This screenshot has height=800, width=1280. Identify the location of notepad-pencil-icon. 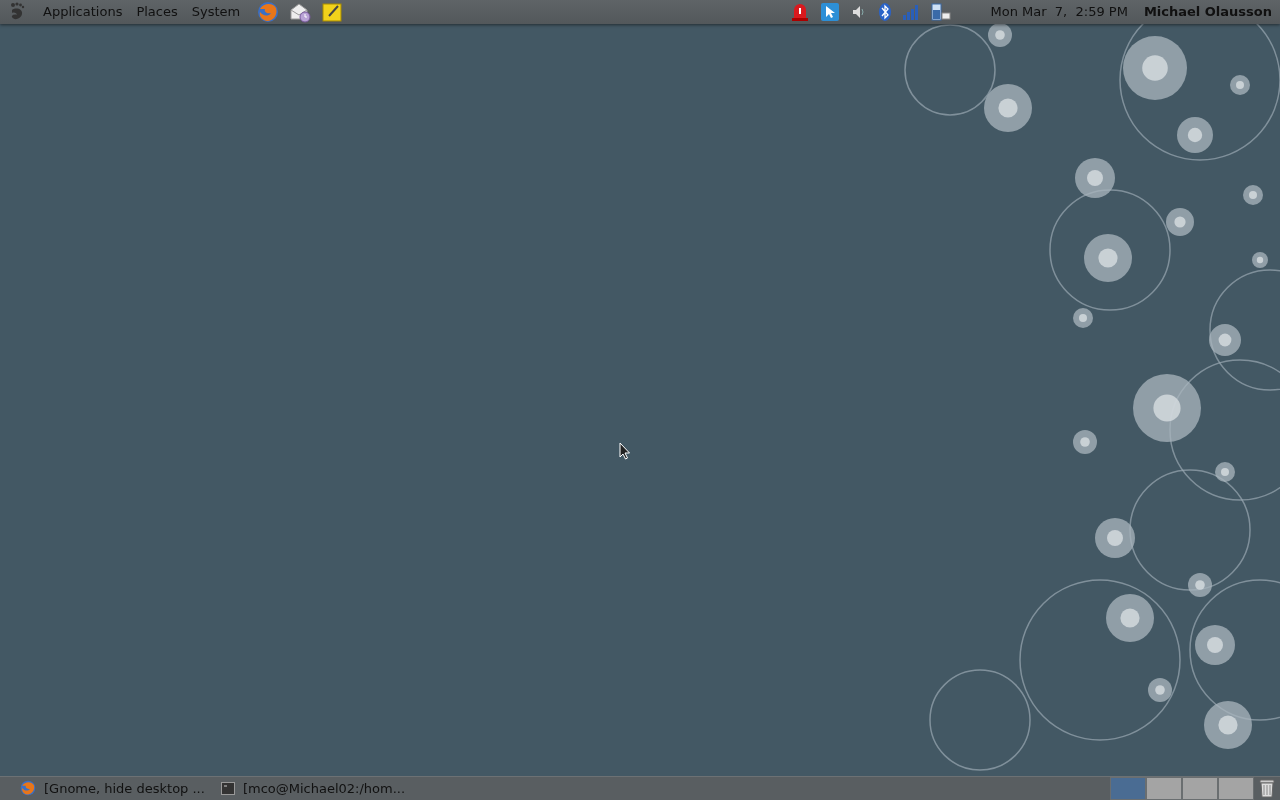
(332, 11).